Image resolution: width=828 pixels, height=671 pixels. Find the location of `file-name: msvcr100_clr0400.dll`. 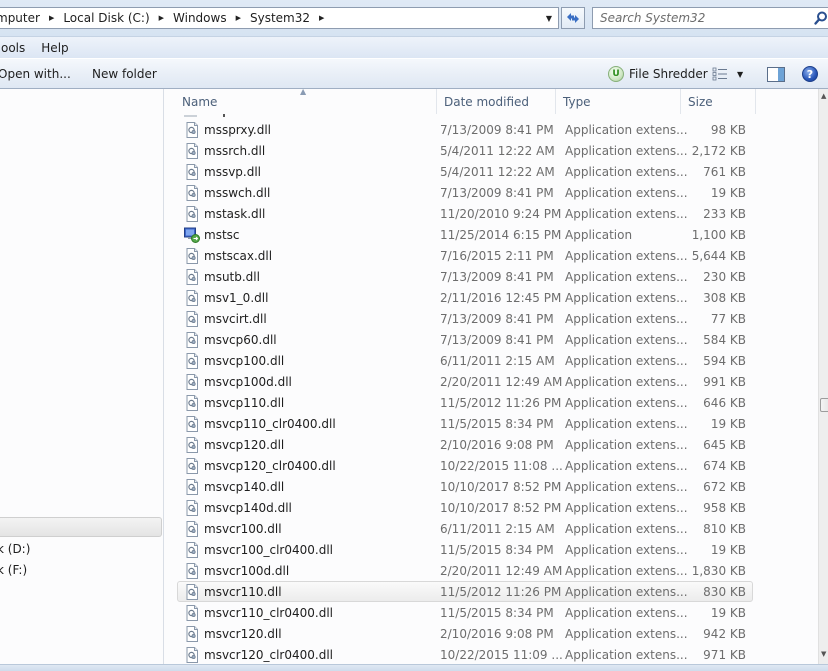

file-name: msvcr100_clr0400.dll is located at coordinates (268, 549).